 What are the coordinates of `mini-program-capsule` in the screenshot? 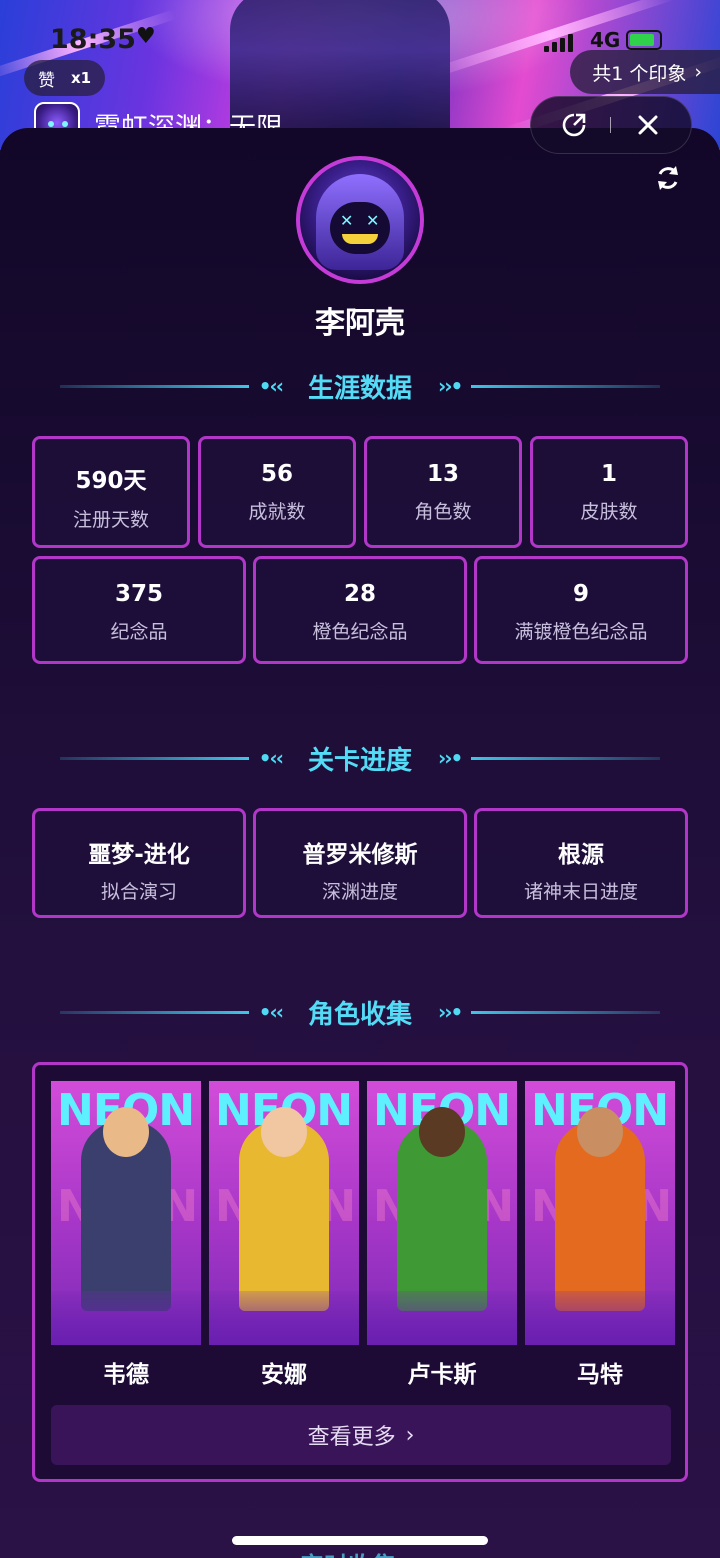 It's located at (611, 125).